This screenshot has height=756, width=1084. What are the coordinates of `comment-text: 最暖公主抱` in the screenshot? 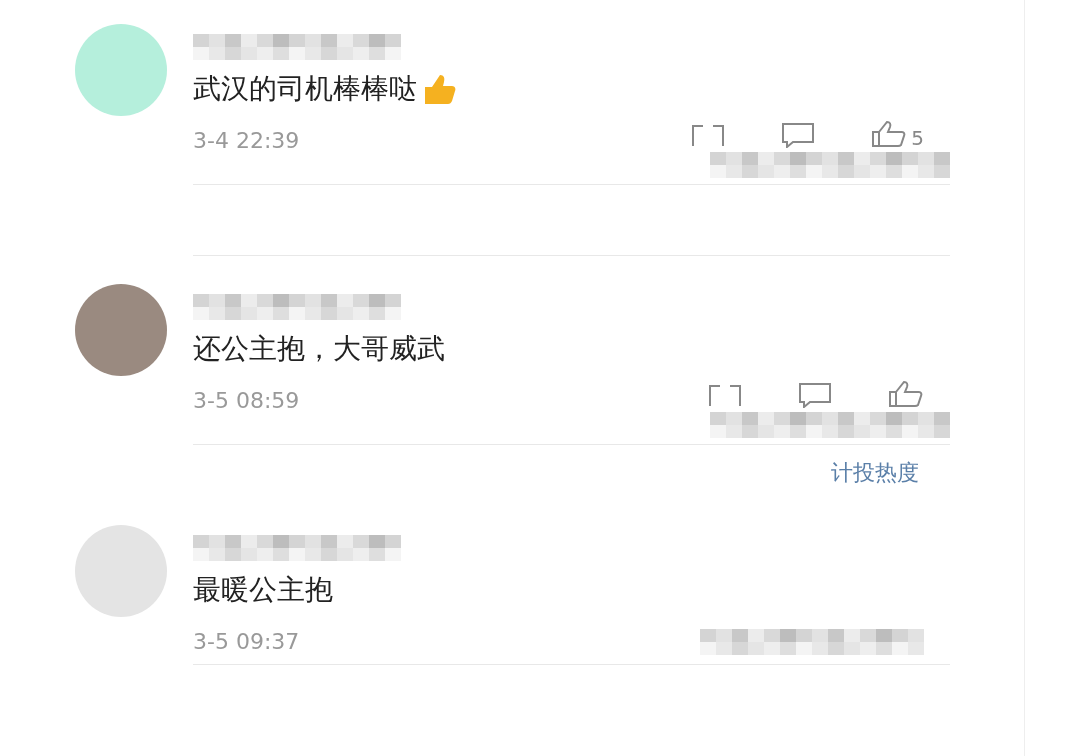 It's located at (263, 590).